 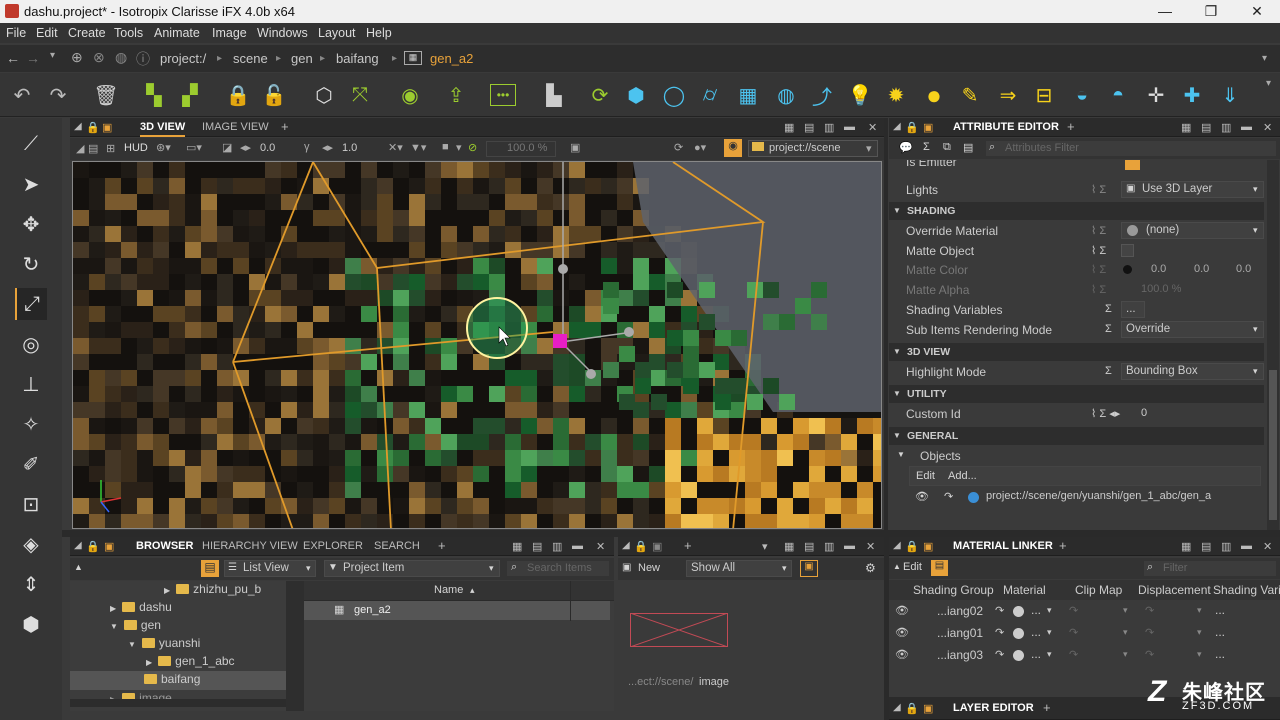 I want to click on create-cube-icon: ⬢, so click(x=636, y=95).